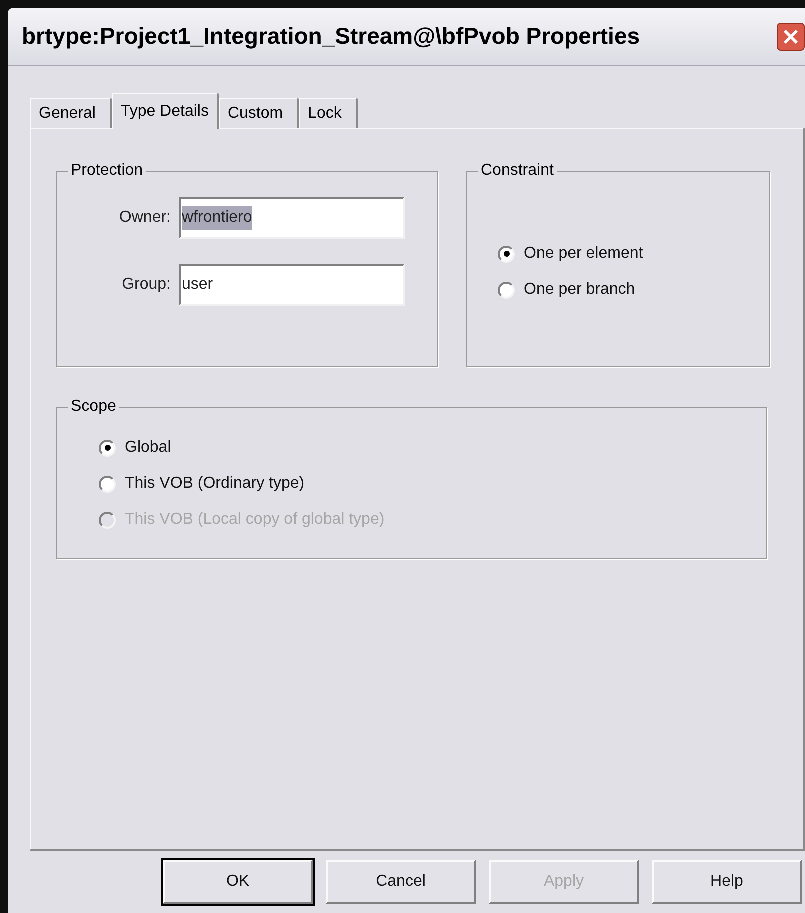  I want to click on group-title: Protection, so click(107, 171).